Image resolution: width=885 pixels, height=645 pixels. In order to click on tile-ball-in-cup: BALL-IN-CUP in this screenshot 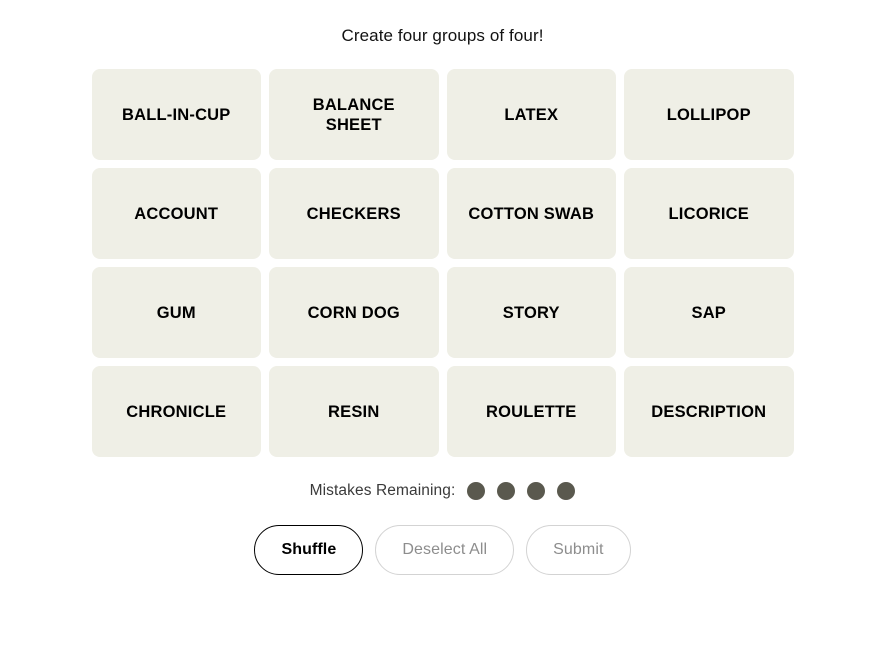, I will do `click(176, 114)`.